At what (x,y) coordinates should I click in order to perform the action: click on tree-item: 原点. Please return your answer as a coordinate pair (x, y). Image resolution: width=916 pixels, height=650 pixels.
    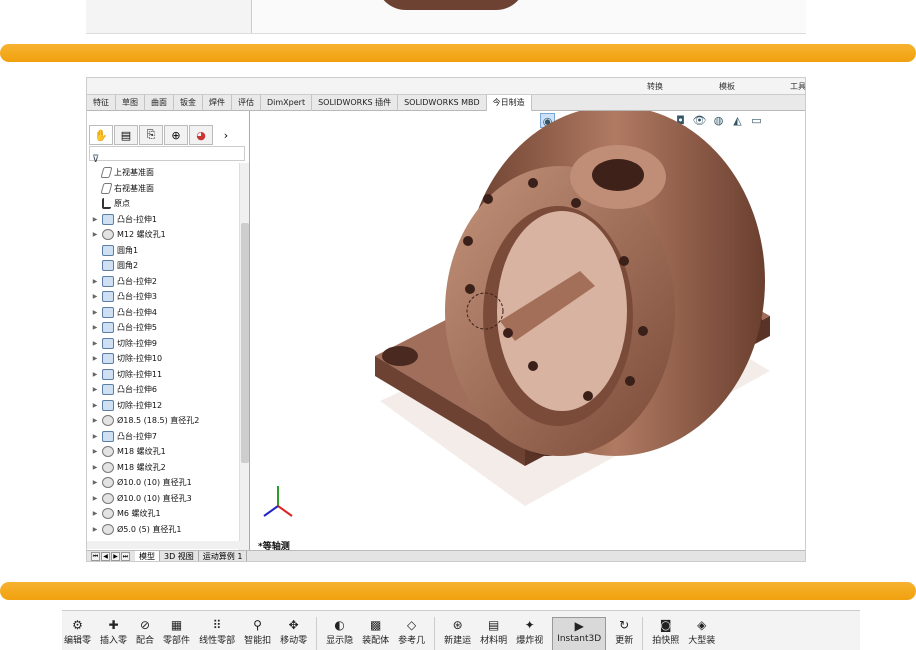
    Looking at the image, I should click on (162, 204).